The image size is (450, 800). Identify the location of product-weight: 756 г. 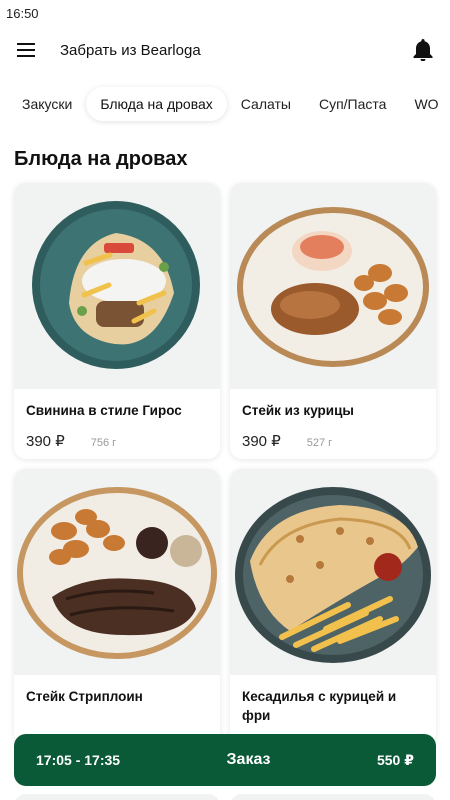
(103, 443).